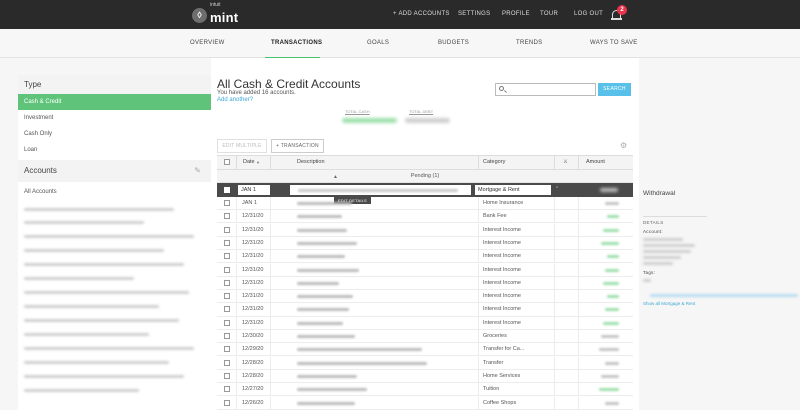 Image resolution: width=800 pixels, height=410 pixels. What do you see at coordinates (227, 162) in the screenshot?
I see `select-all-checkbox` at bounding box center [227, 162].